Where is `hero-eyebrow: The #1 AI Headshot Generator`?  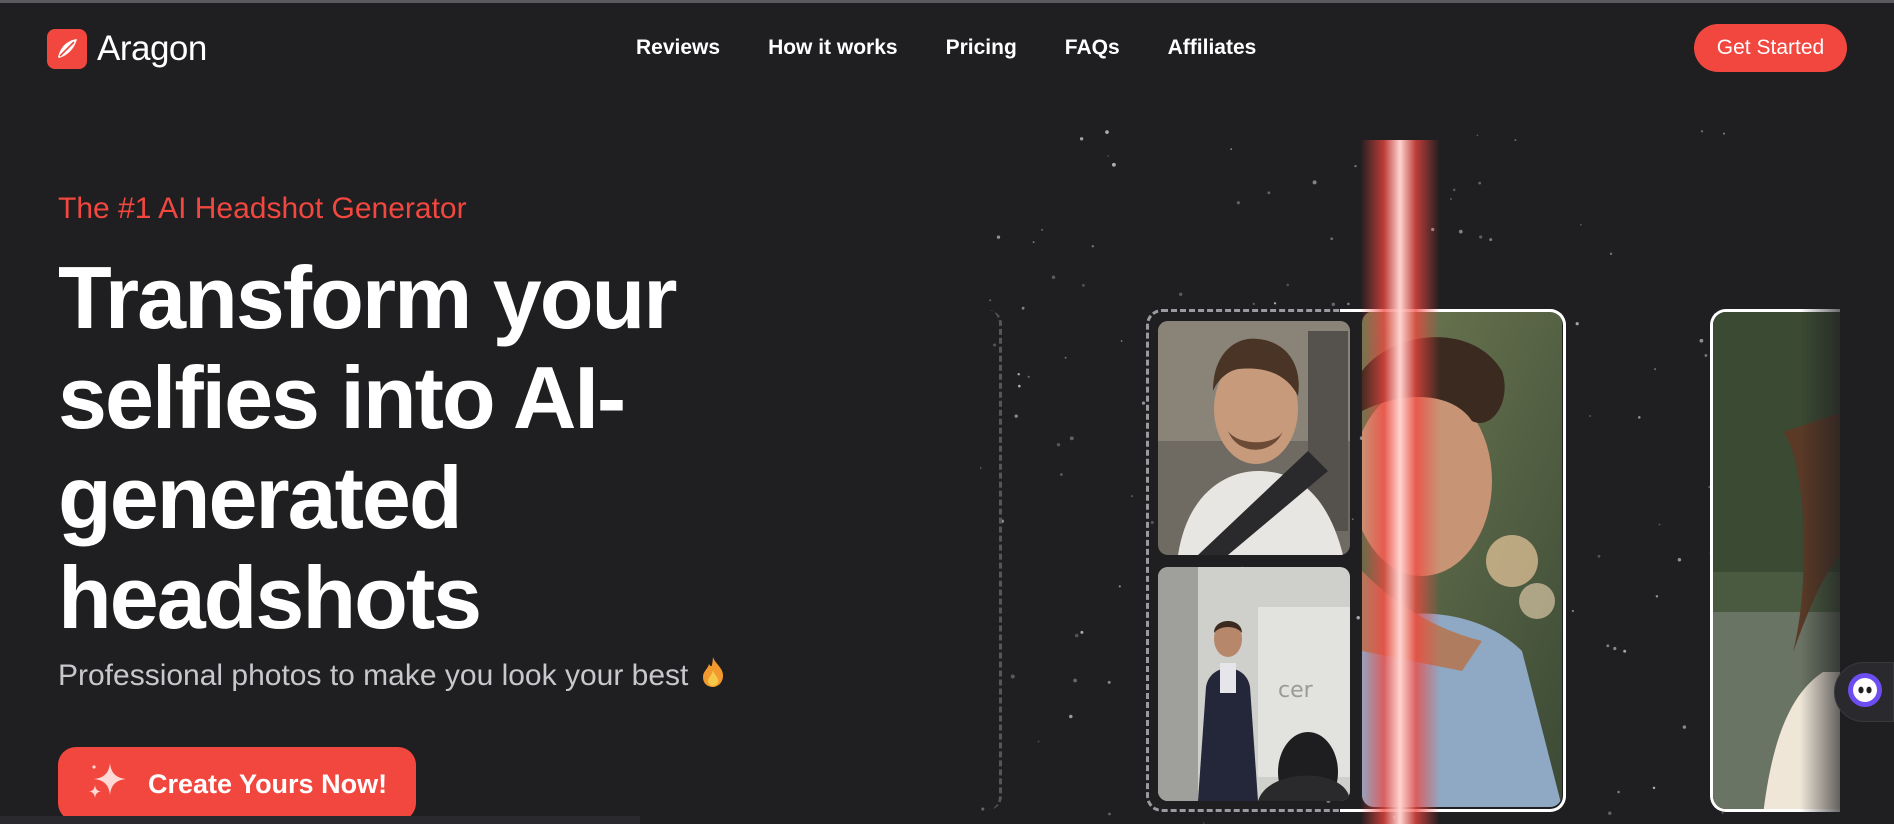 hero-eyebrow: The #1 AI Headshot Generator is located at coordinates (262, 208).